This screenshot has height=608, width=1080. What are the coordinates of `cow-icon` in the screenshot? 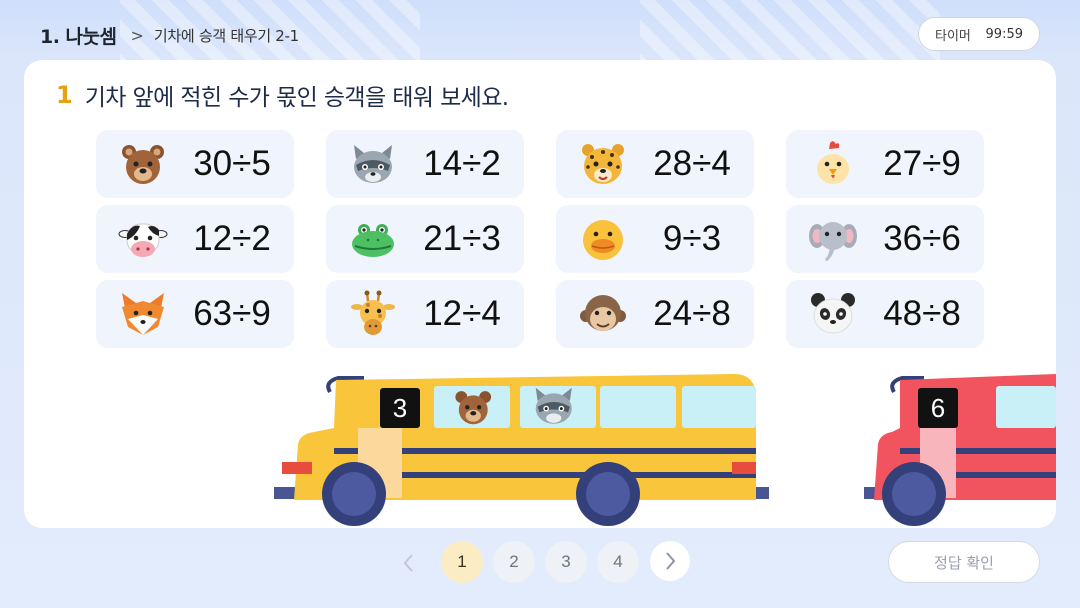 It's located at (143, 240).